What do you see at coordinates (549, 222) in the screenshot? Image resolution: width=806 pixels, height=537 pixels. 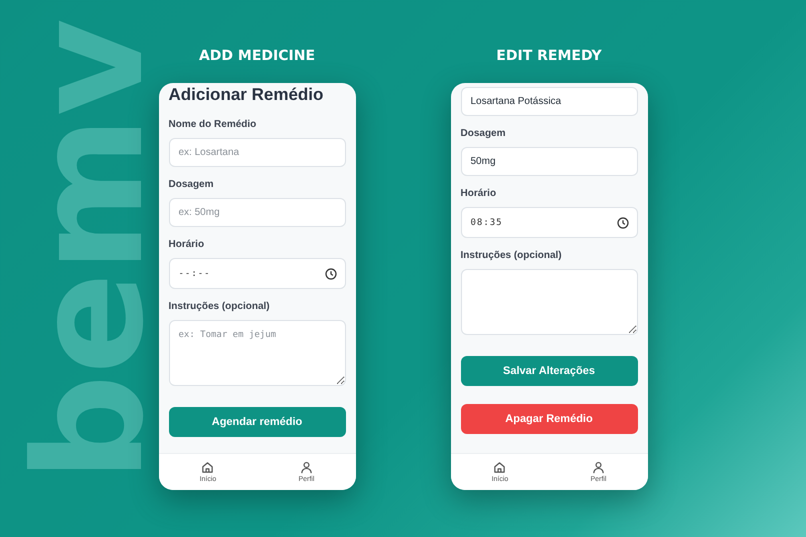 I see `time-field: 08:35` at bounding box center [549, 222].